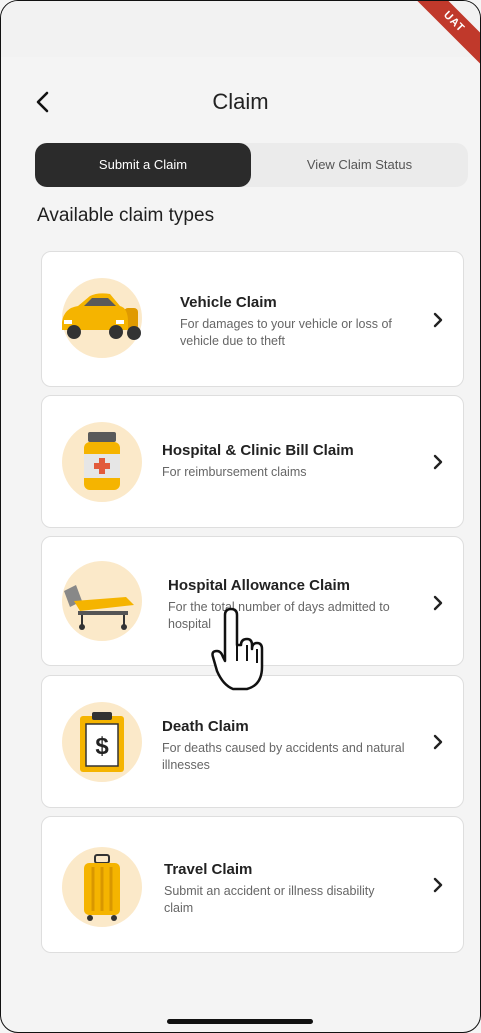 The height and width of the screenshot is (1033, 481). I want to click on clipboard-dollar-icon: $, so click(102, 742).